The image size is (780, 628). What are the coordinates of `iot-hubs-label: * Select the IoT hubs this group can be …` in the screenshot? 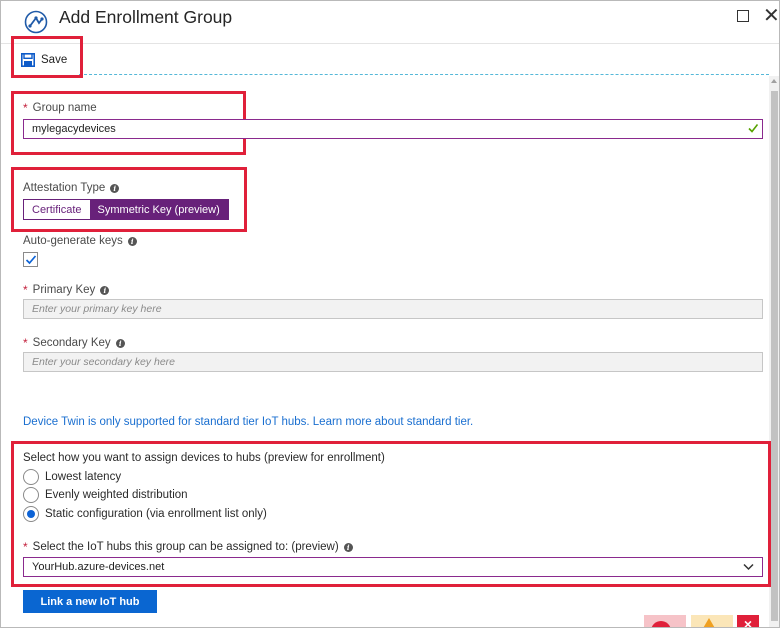 It's located at (188, 547).